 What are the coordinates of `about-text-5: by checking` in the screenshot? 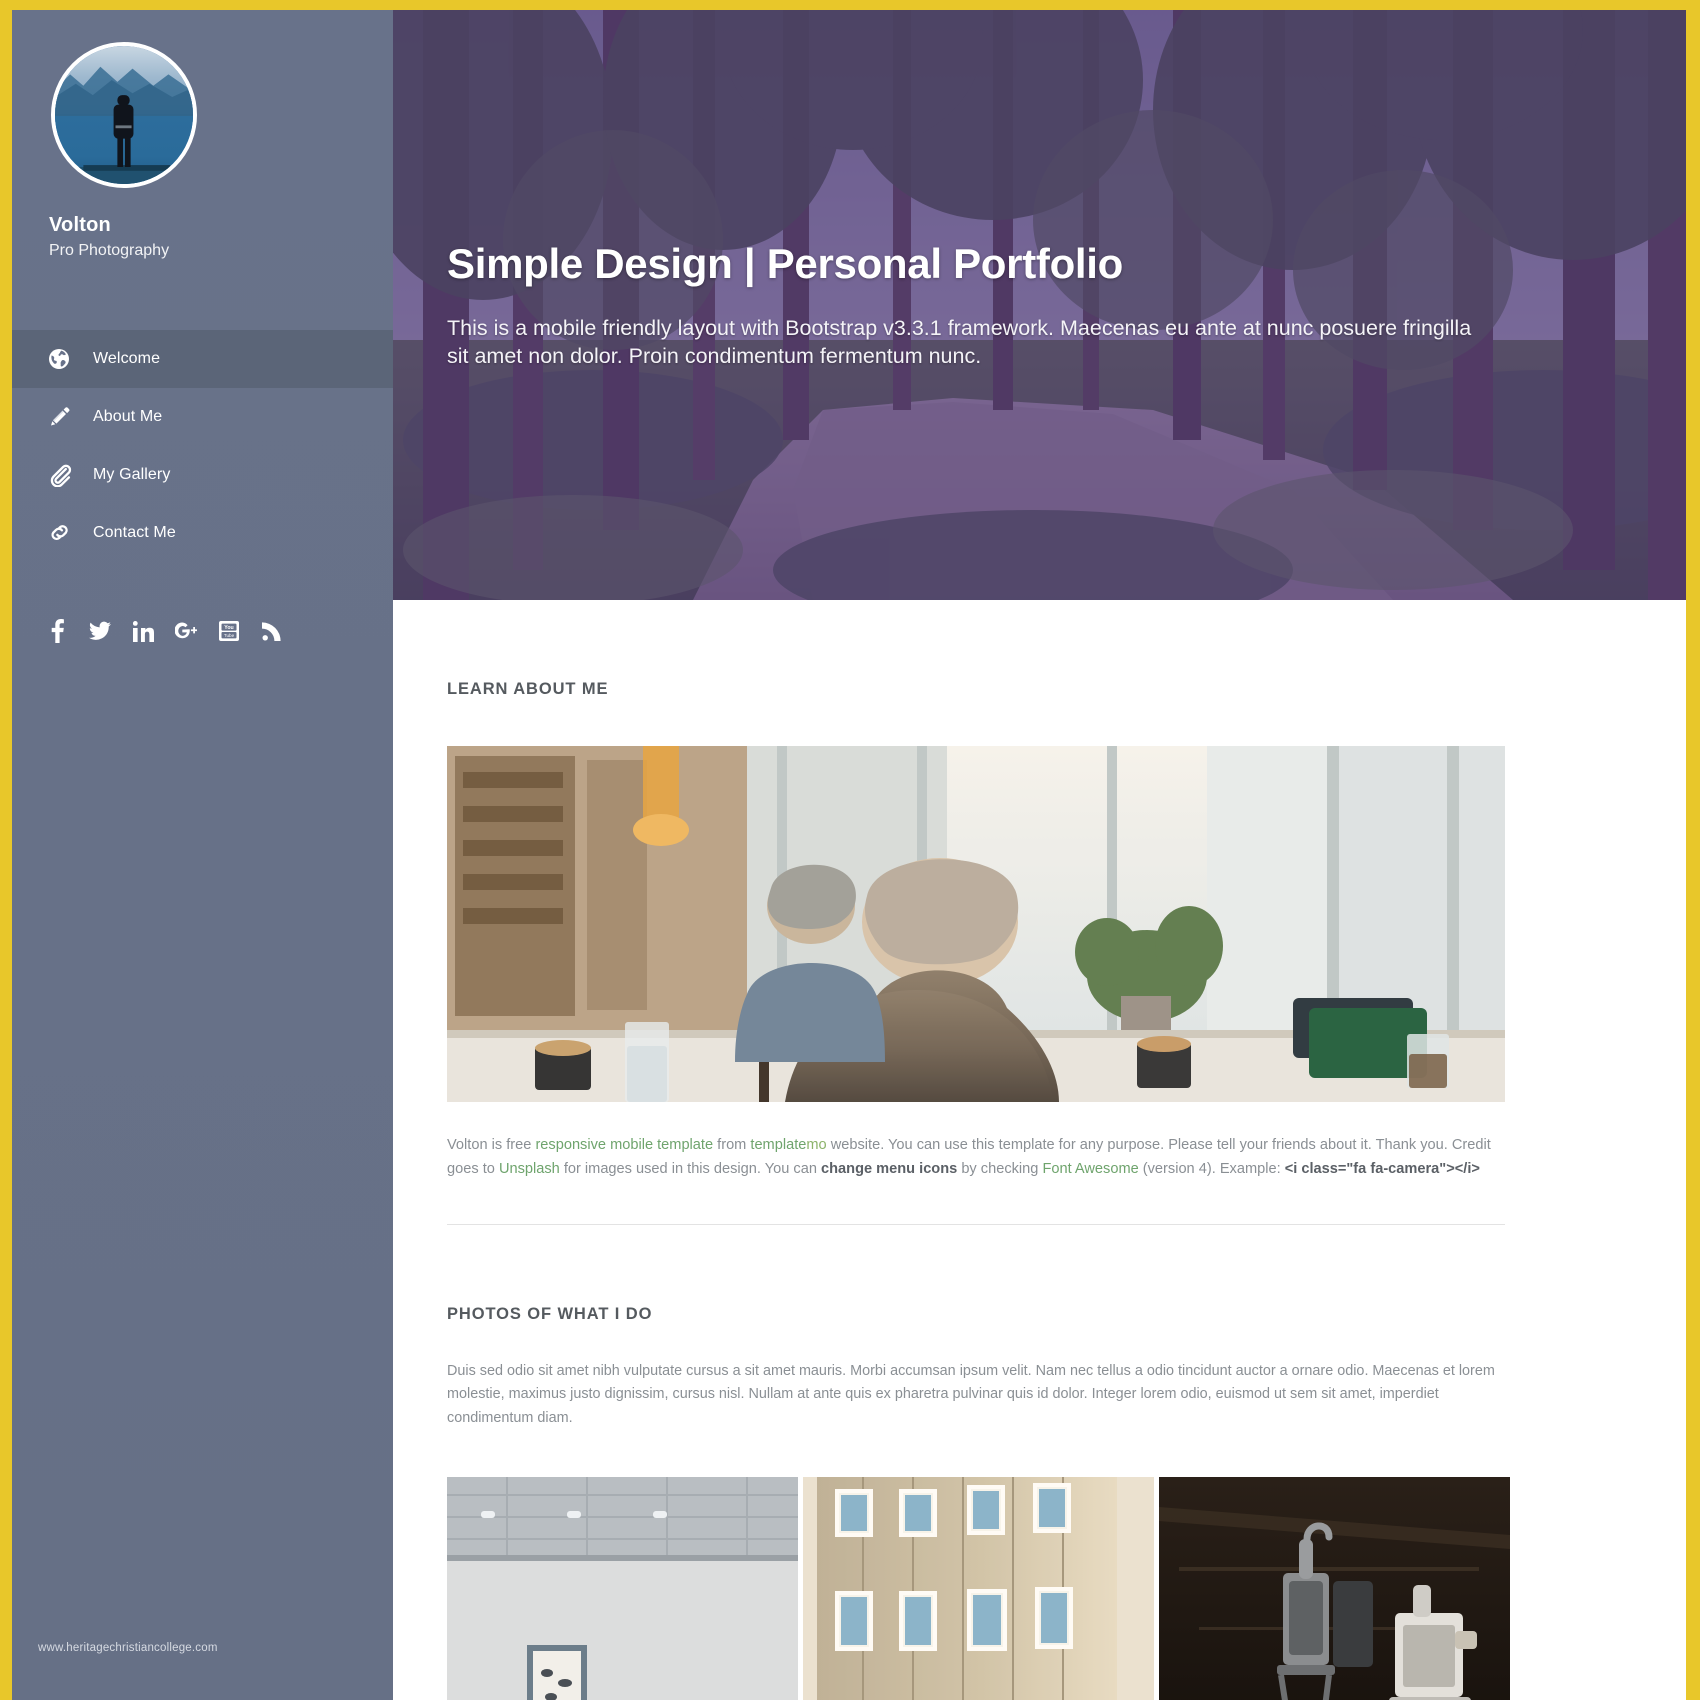 It's located at (1000, 1168).